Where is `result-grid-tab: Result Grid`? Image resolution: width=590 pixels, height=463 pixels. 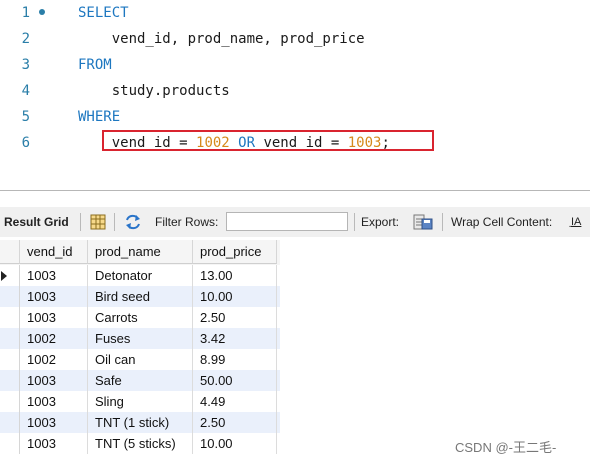
result-grid-tab: Result Grid is located at coordinates (36, 222).